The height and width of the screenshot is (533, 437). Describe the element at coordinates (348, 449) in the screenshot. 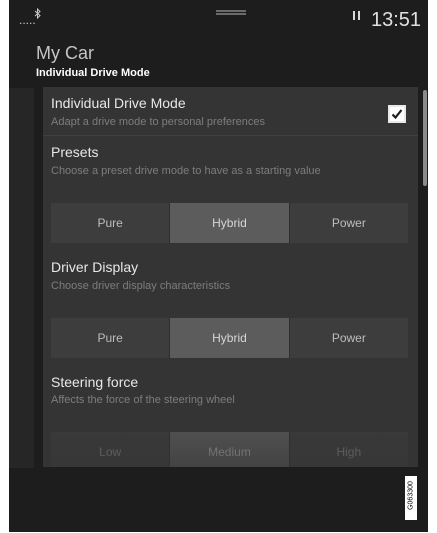

I see `steering-option-high: High` at that location.